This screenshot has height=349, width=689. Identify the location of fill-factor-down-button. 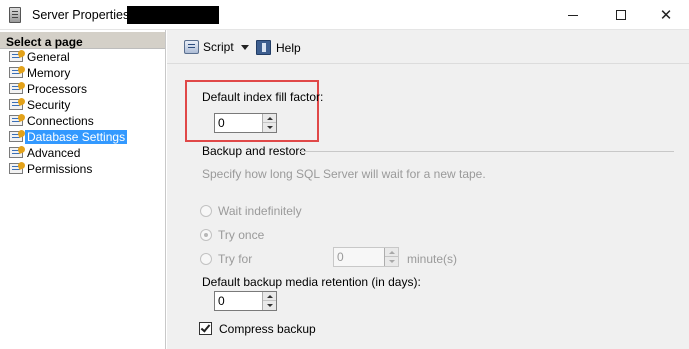
(269, 127).